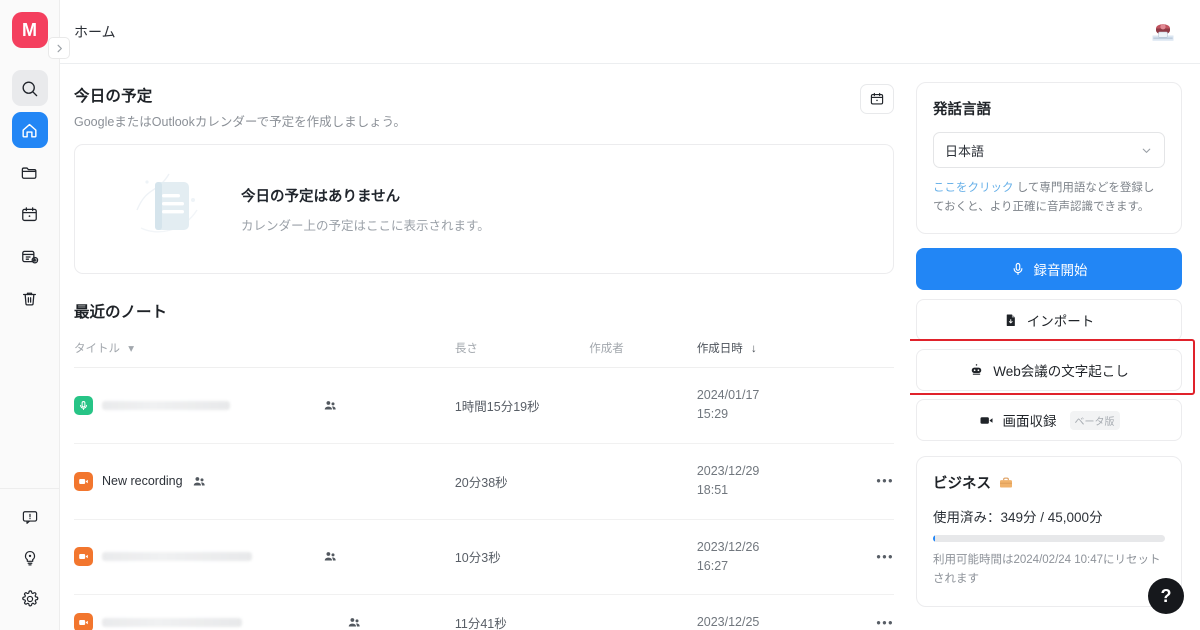 This screenshot has height=630, width=1200. I want to click on cell-created: 2024/01/17 15:29, so click(769, 405).